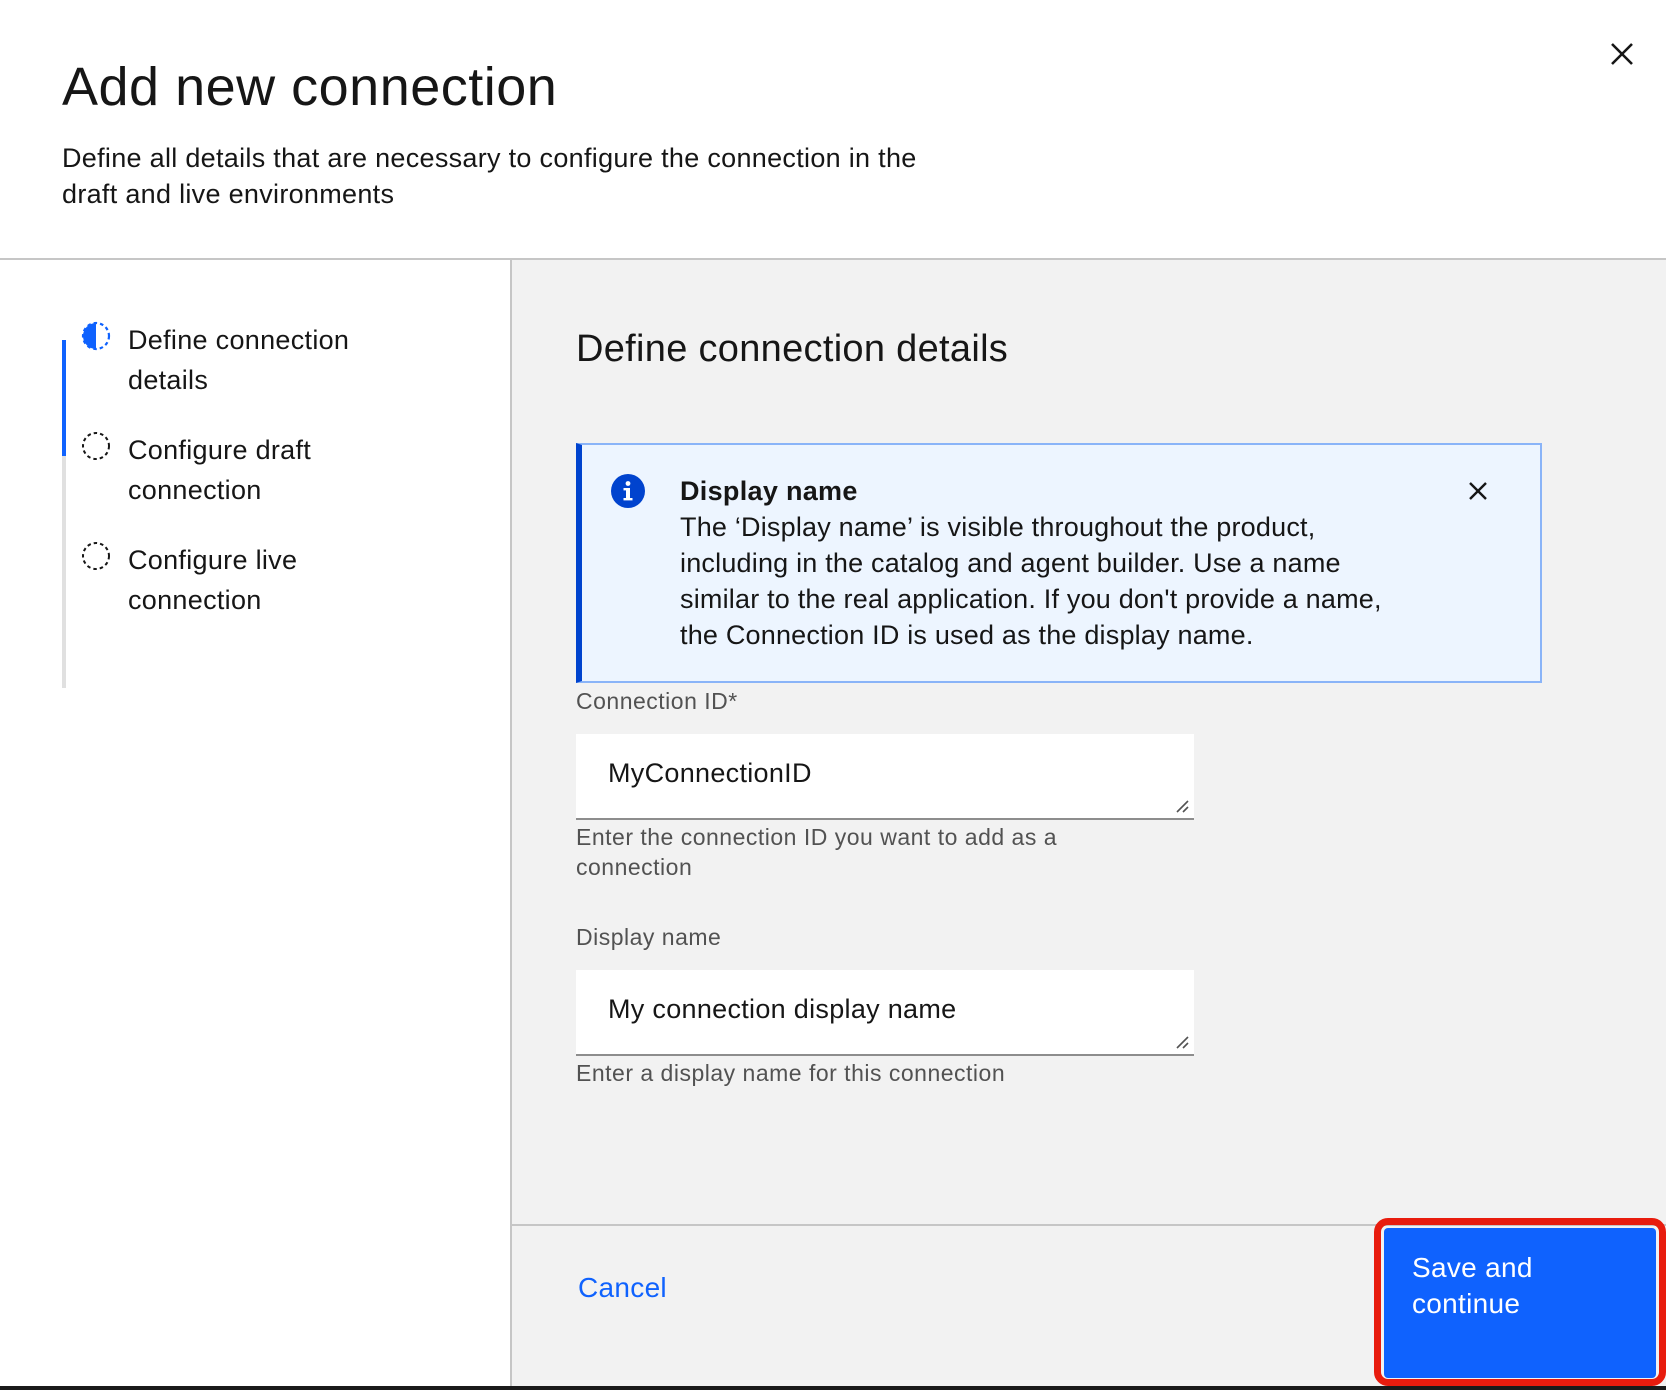 This screenshot has width=1666, height=1390. What do you see at coordinates (220, 470) in the screenshot?
I see `step-label: Configure draft connection` at bounding box center [220, 470].